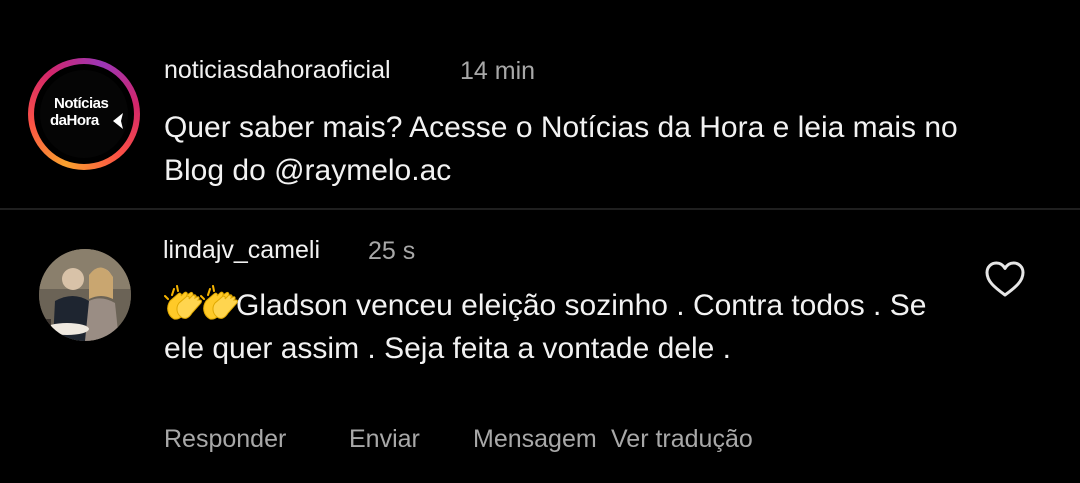 The width and height of the screenshot is (1080, 483). I want to click on message-button: Mensagem, so click(535, 439).